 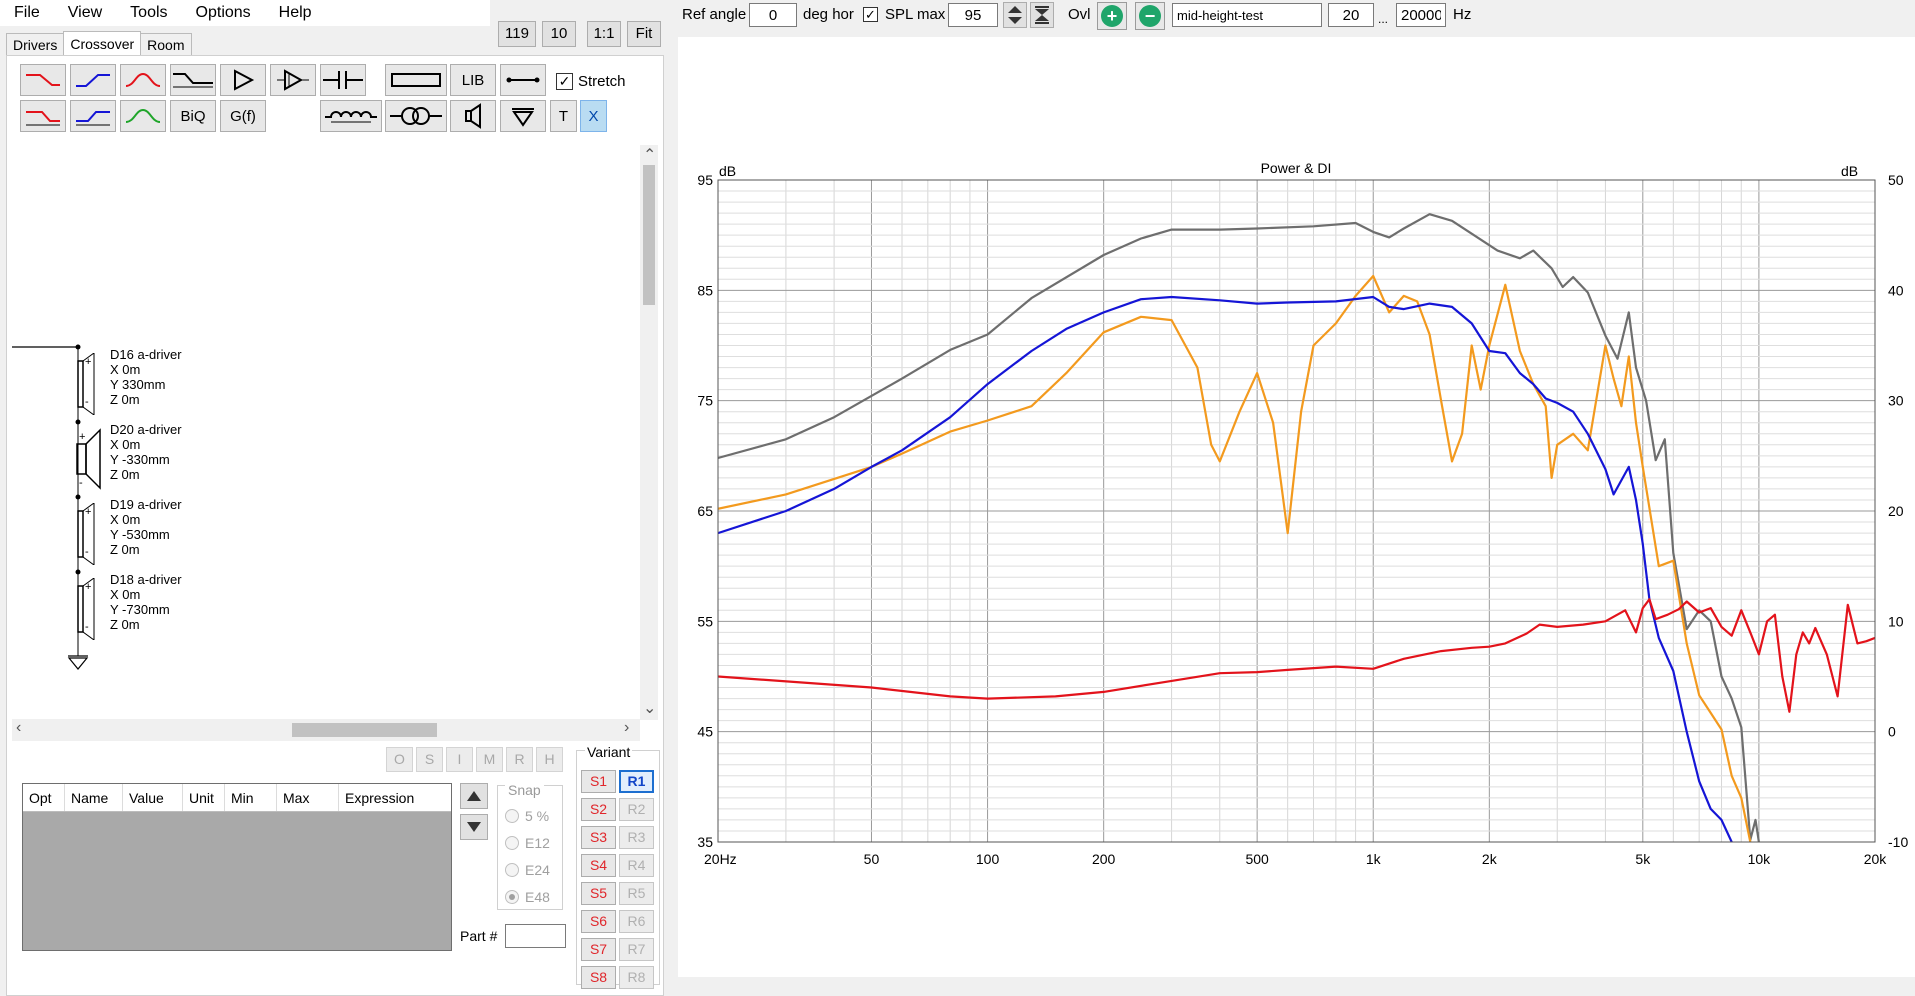 I want to click on tab-drivers: Drivers, so click(x=35, y=44).